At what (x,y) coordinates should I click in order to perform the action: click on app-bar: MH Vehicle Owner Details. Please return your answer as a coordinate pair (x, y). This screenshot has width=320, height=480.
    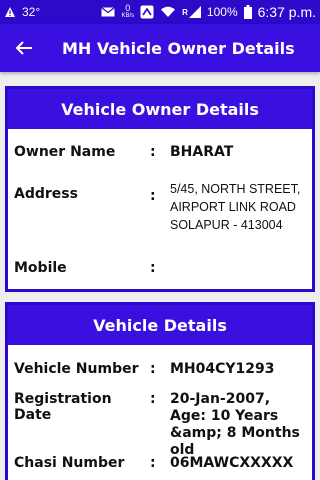
    Looking at the image, I should click on (160, 48).